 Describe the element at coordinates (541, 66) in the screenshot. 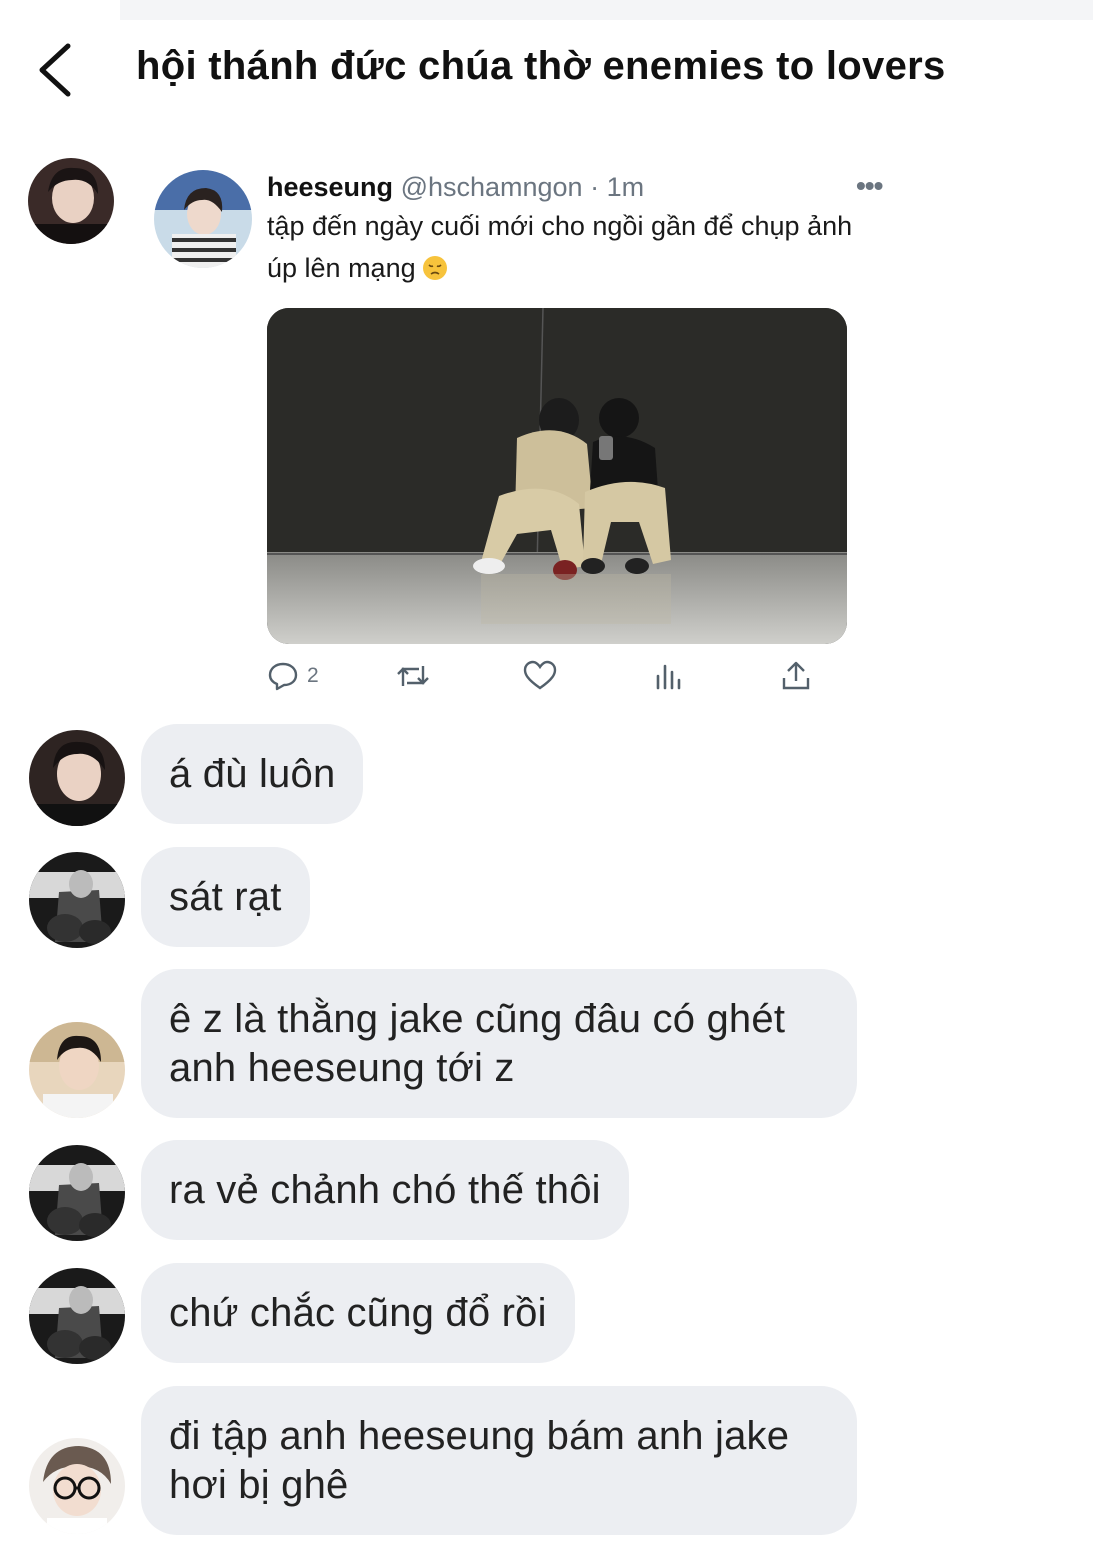

I see `chat-title: hội thánh đức chúa thờ enemies to lovers` at that location.